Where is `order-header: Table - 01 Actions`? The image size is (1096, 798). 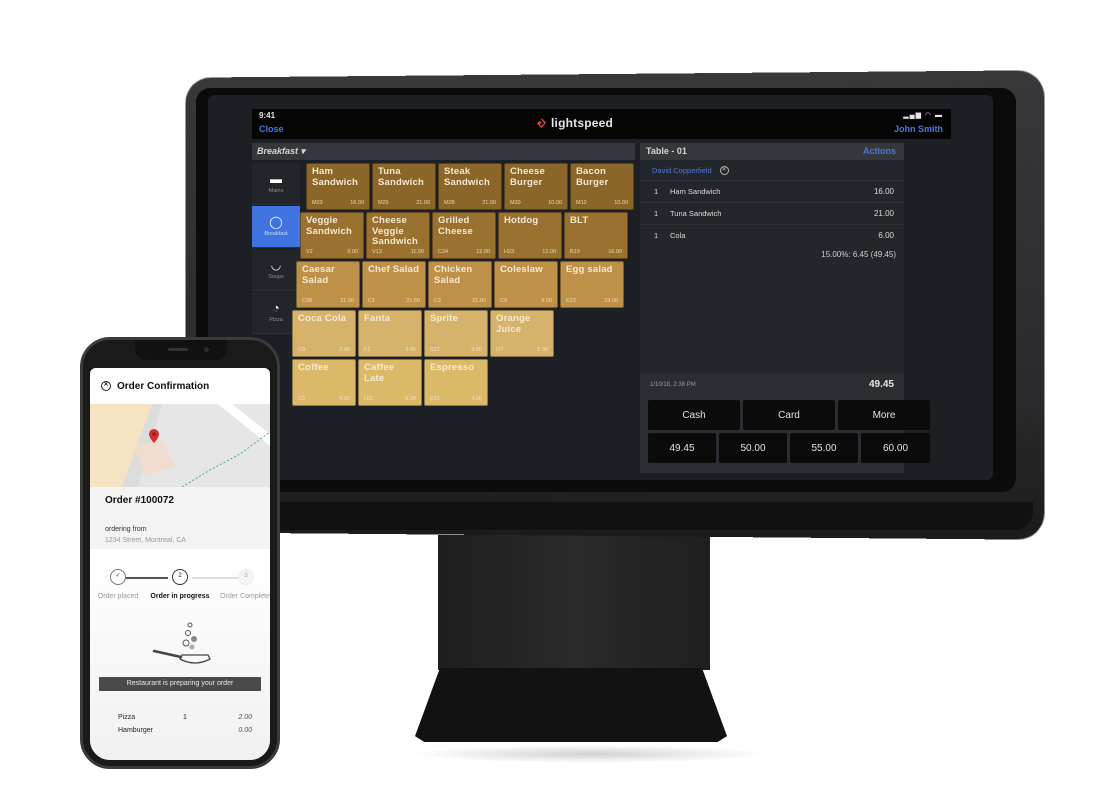 order-header: Table - 01 Actions is located at coordinates (772, 151).